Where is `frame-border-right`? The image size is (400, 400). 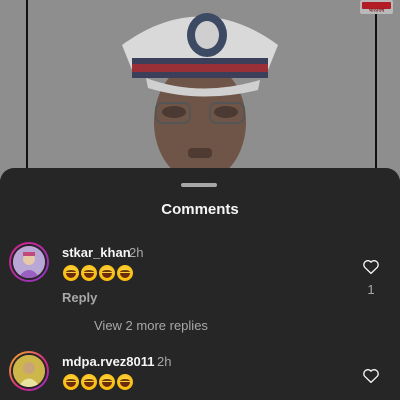 frame-border-right is located at coordinates (376, 86).